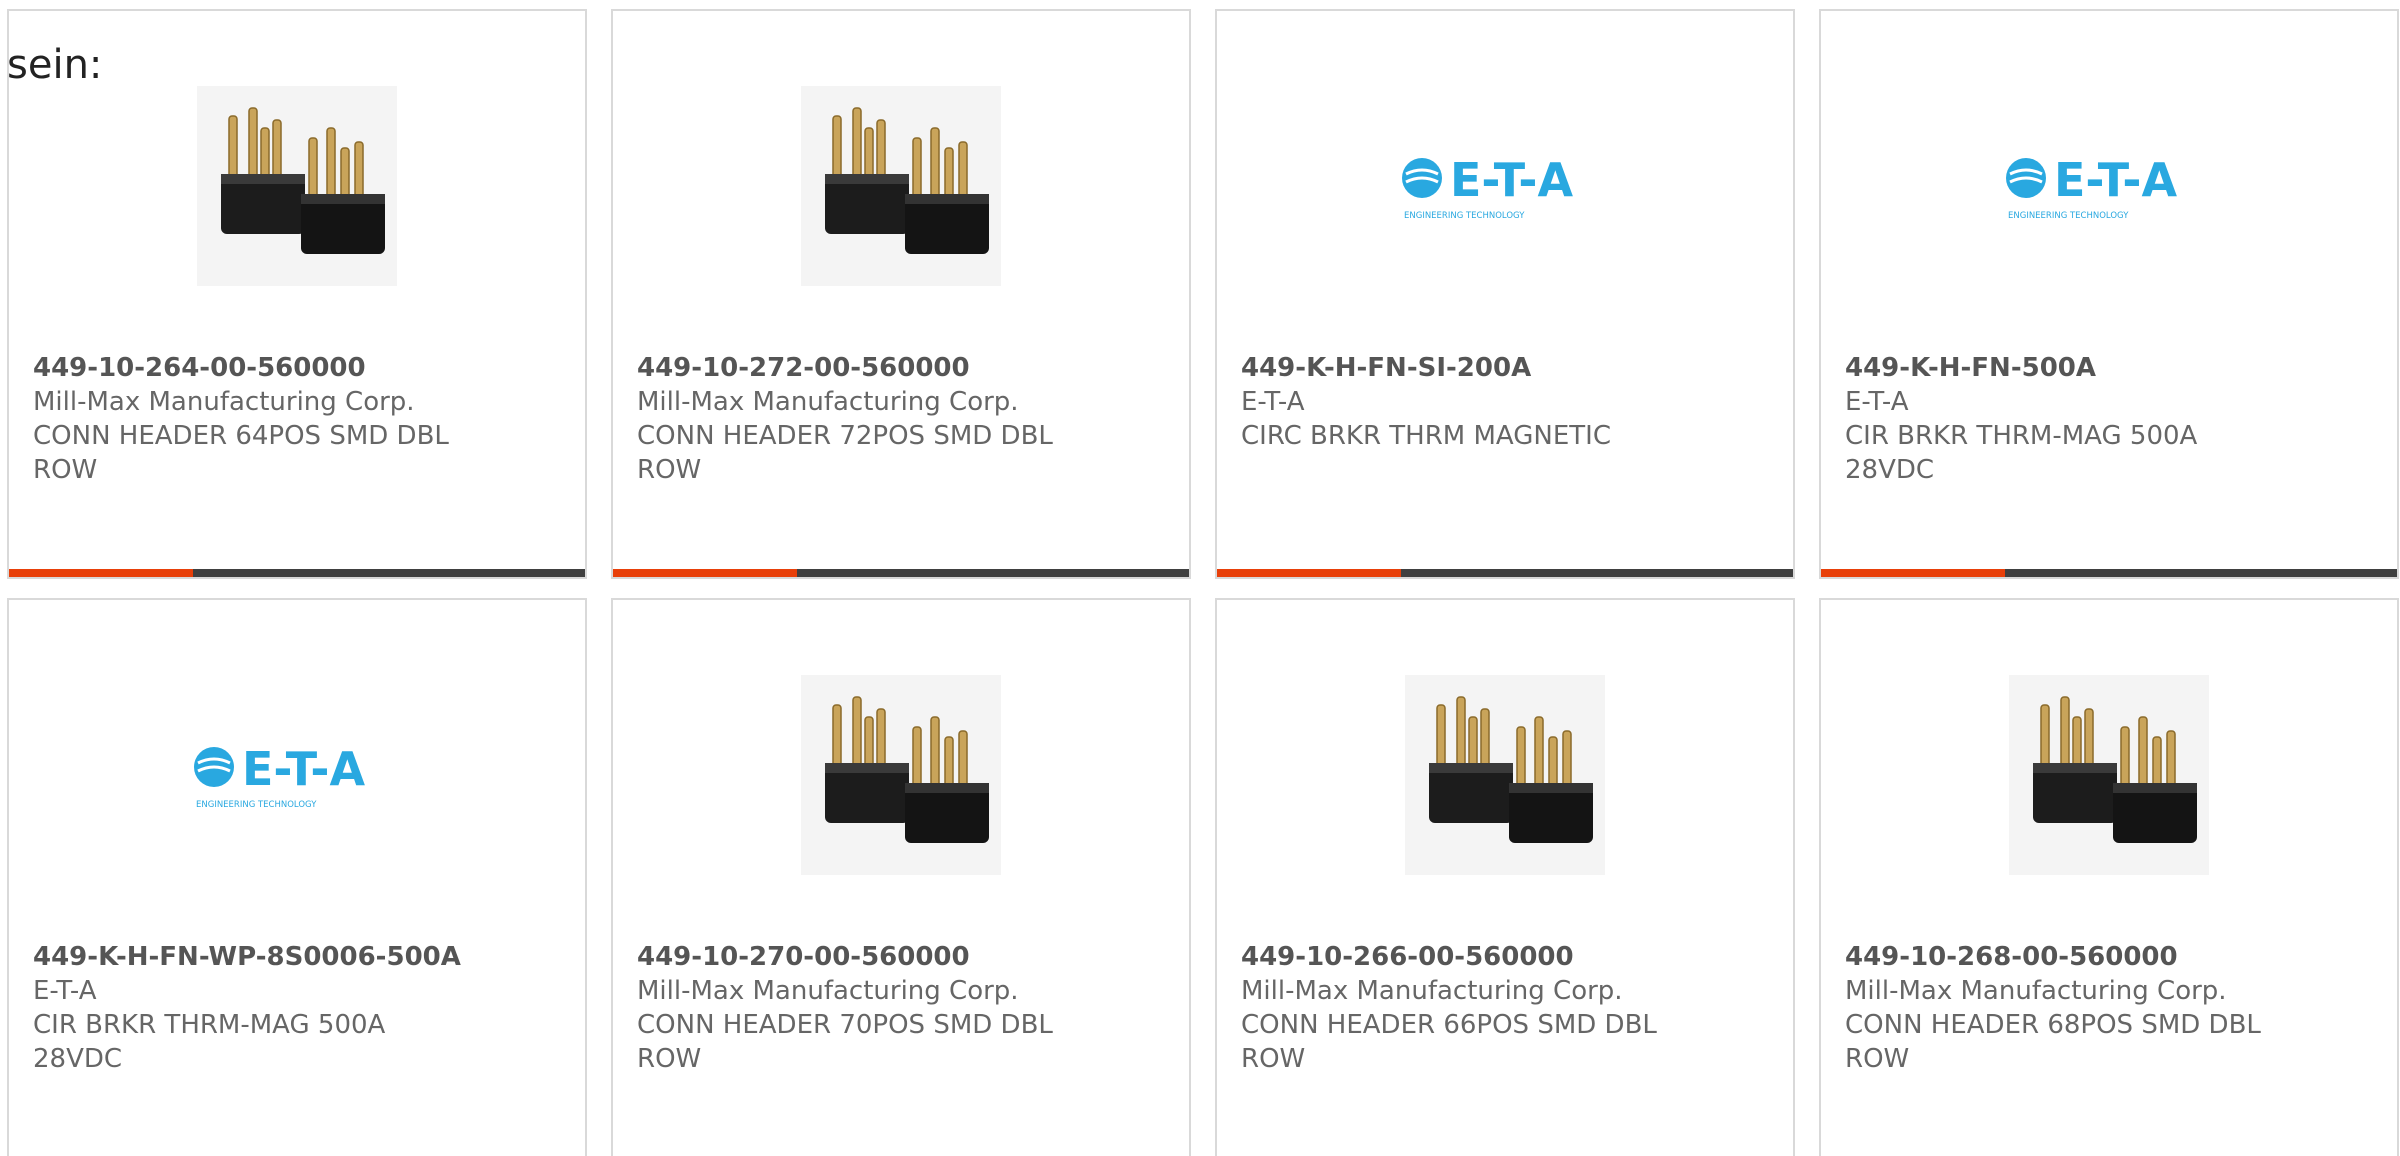 Image resolution: width=2400 pixels, height=1156 pixels. Describe the element at coordinates (2053, 1042) in the screenshot. I see `description-label: CONN HEADER 68POS SMD DBL ROW` at that location.